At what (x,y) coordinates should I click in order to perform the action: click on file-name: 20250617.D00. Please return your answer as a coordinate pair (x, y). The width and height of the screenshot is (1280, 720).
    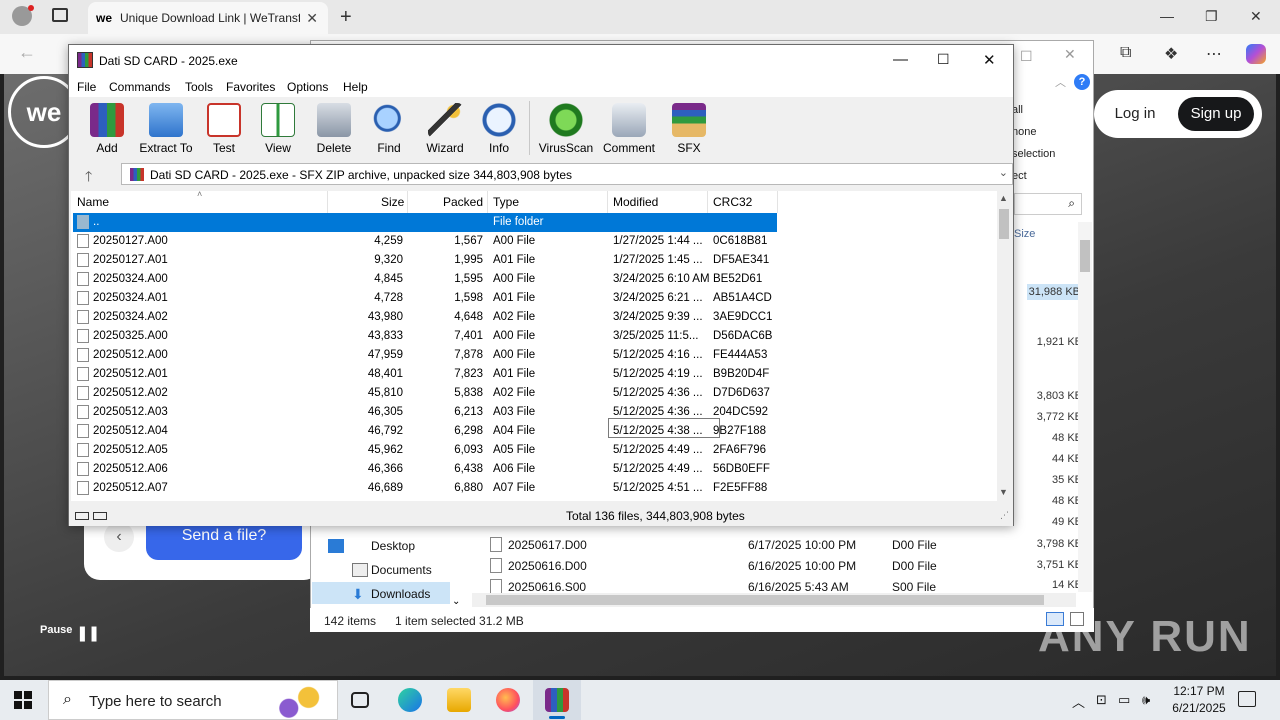
    Looking at the image, I should click on (547, 545).